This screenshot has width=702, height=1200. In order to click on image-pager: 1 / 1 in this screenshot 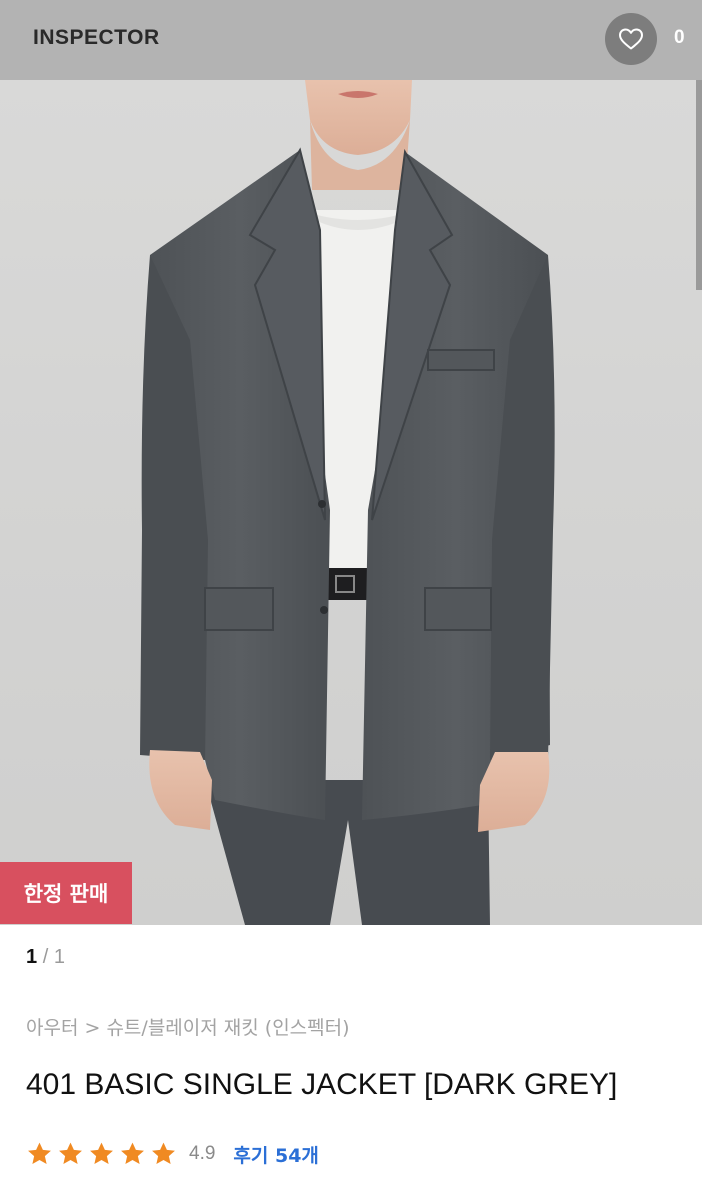, I will do `click(45, 957)`.